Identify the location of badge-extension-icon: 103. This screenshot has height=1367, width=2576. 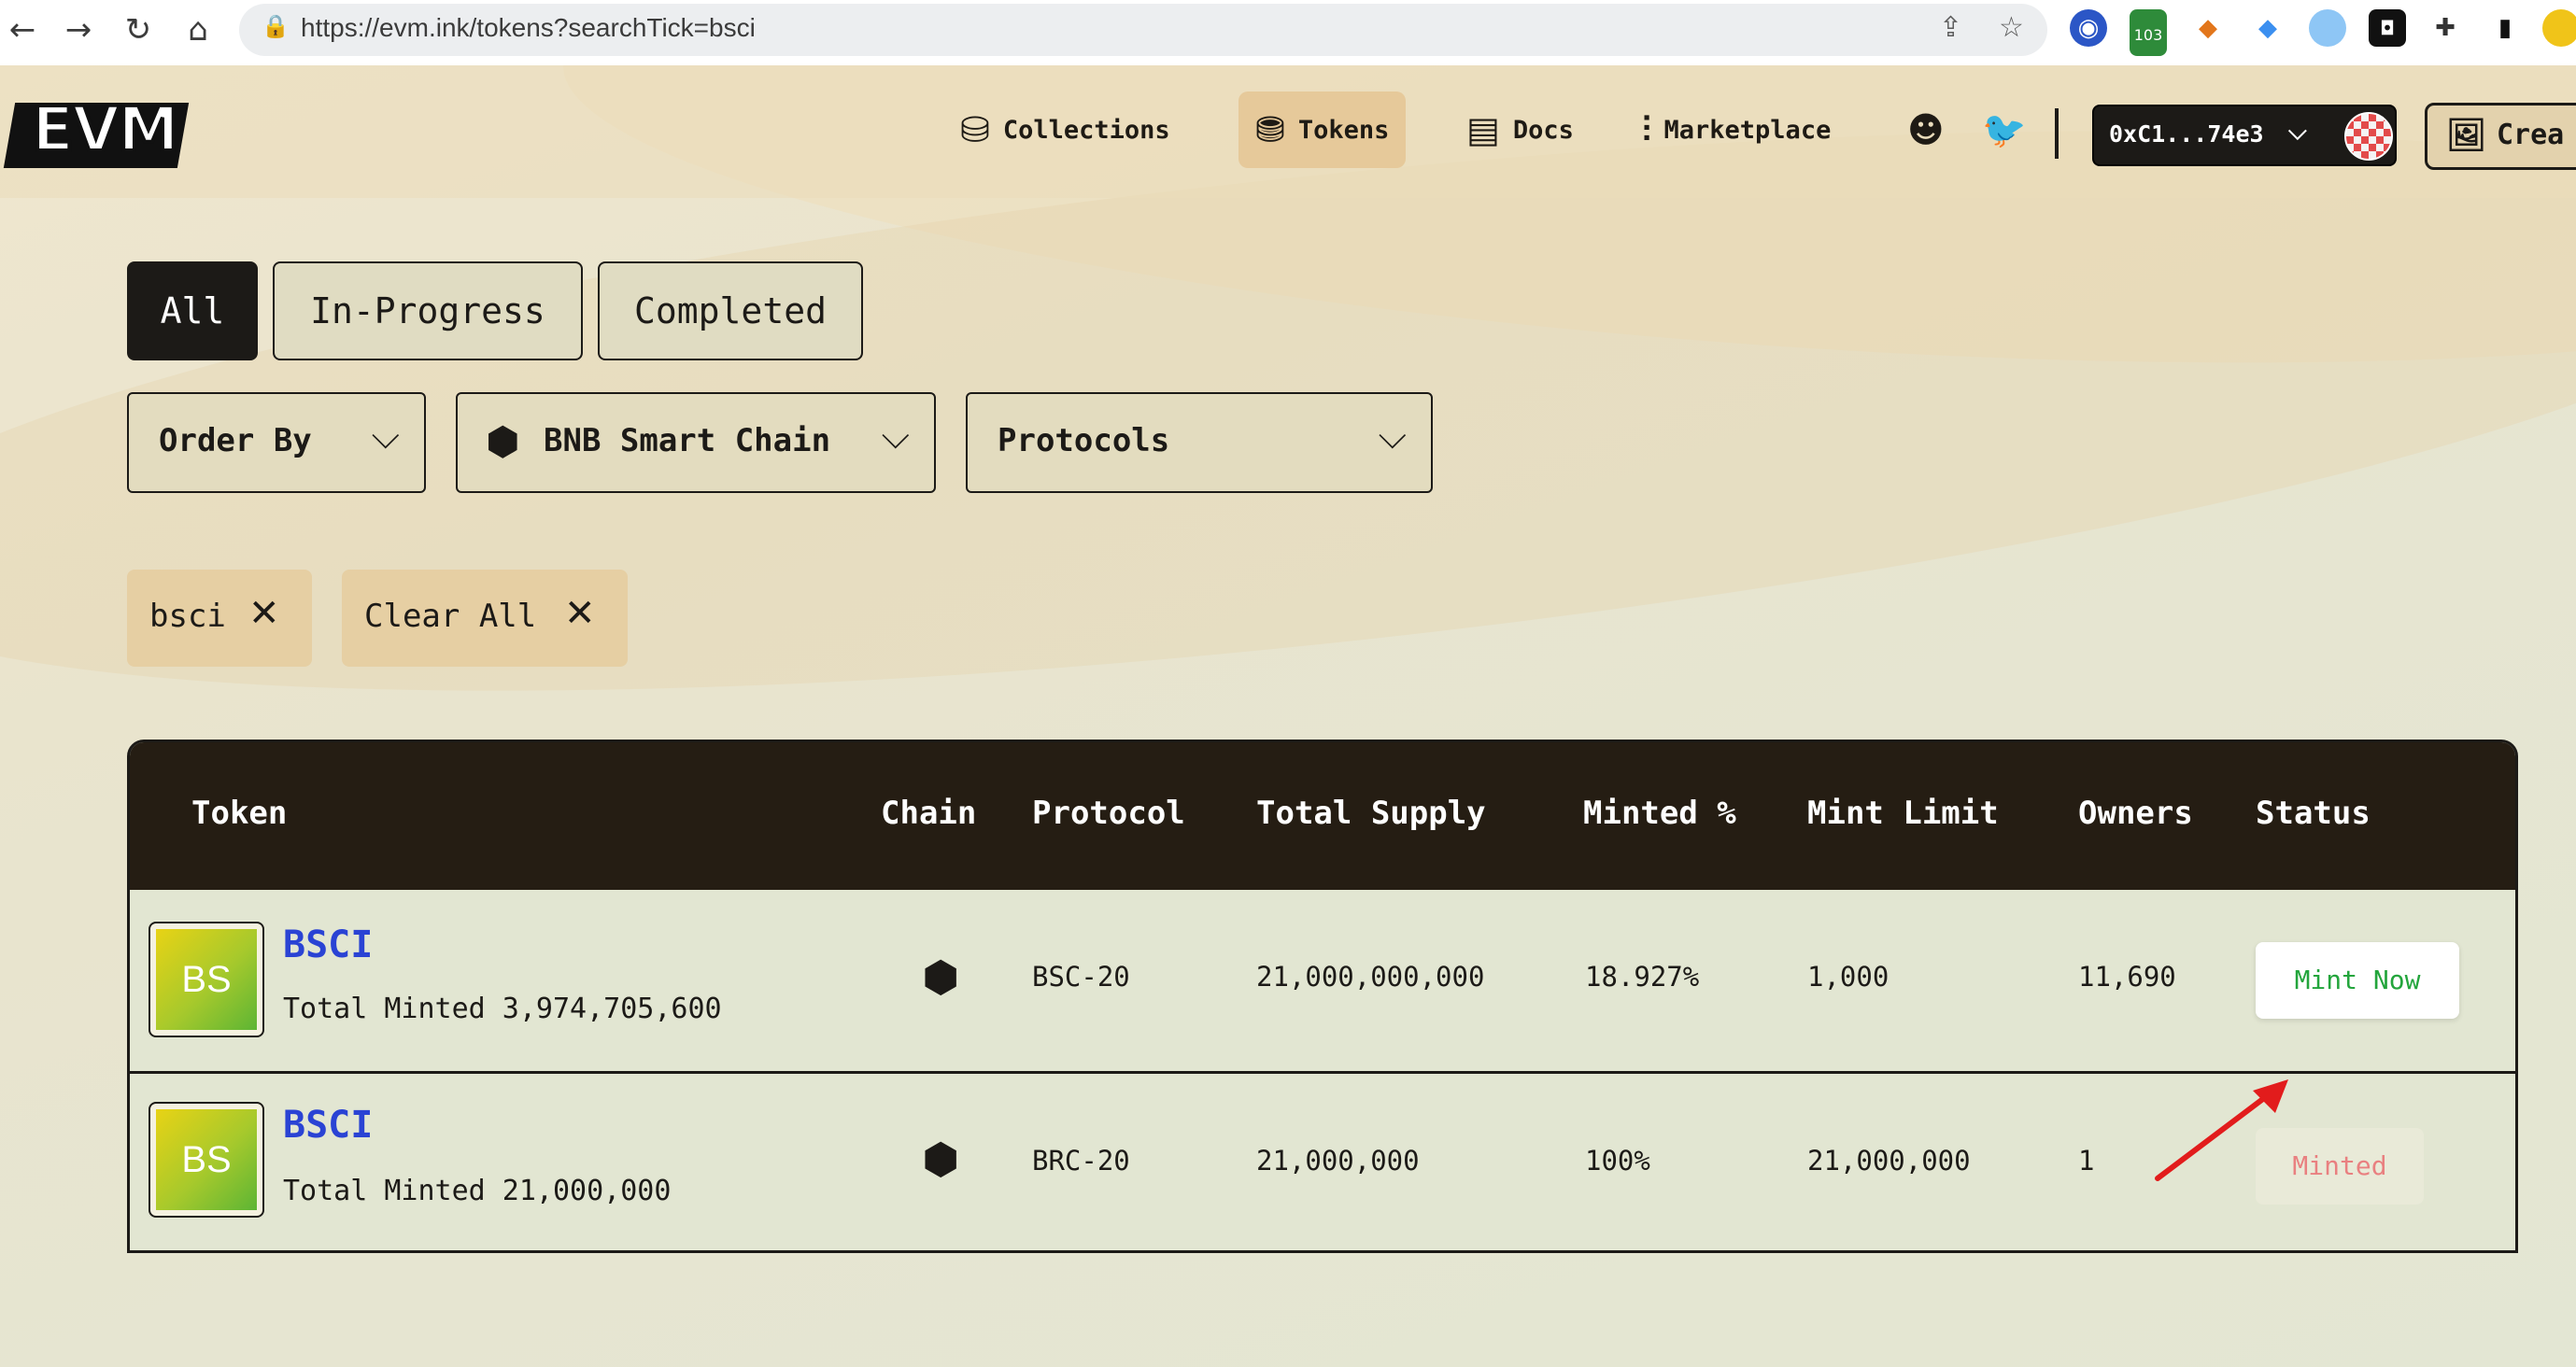
(2148, 32).